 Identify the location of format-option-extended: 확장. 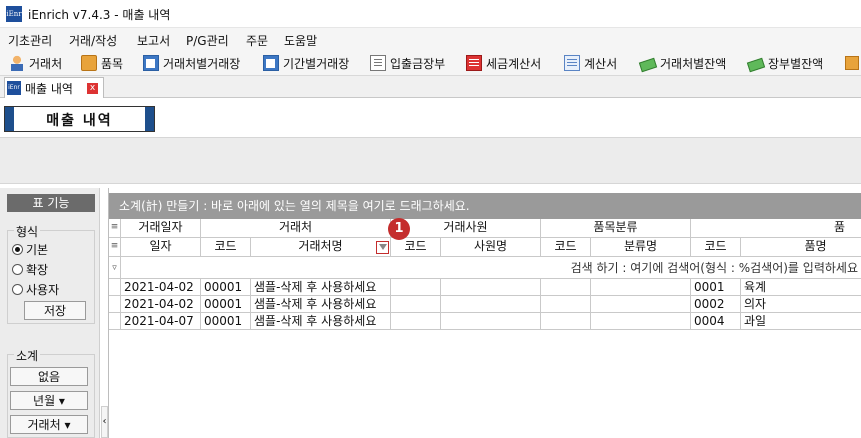
(30, 269).